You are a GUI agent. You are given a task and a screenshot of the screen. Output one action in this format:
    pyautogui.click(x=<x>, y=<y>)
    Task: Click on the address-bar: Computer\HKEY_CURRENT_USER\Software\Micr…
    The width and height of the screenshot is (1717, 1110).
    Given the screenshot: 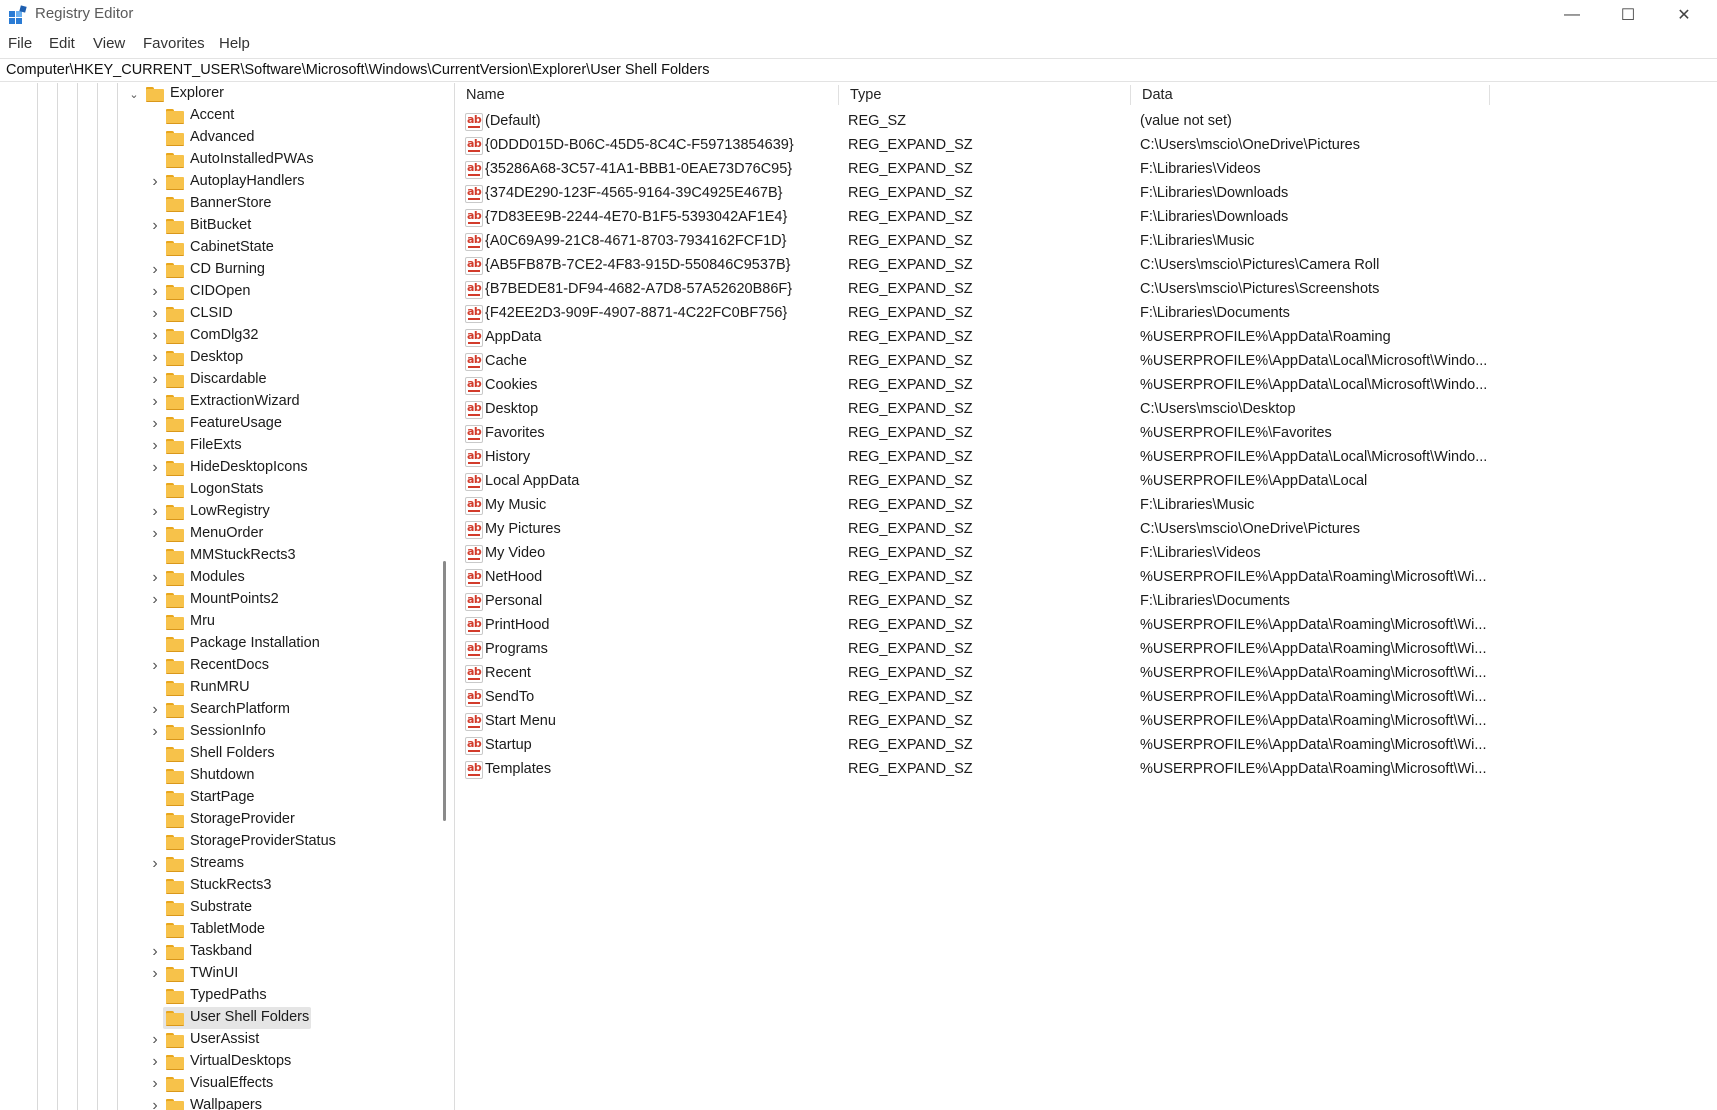 What is the action you would take?
    pyautogui.click(x=858, y=70)
    